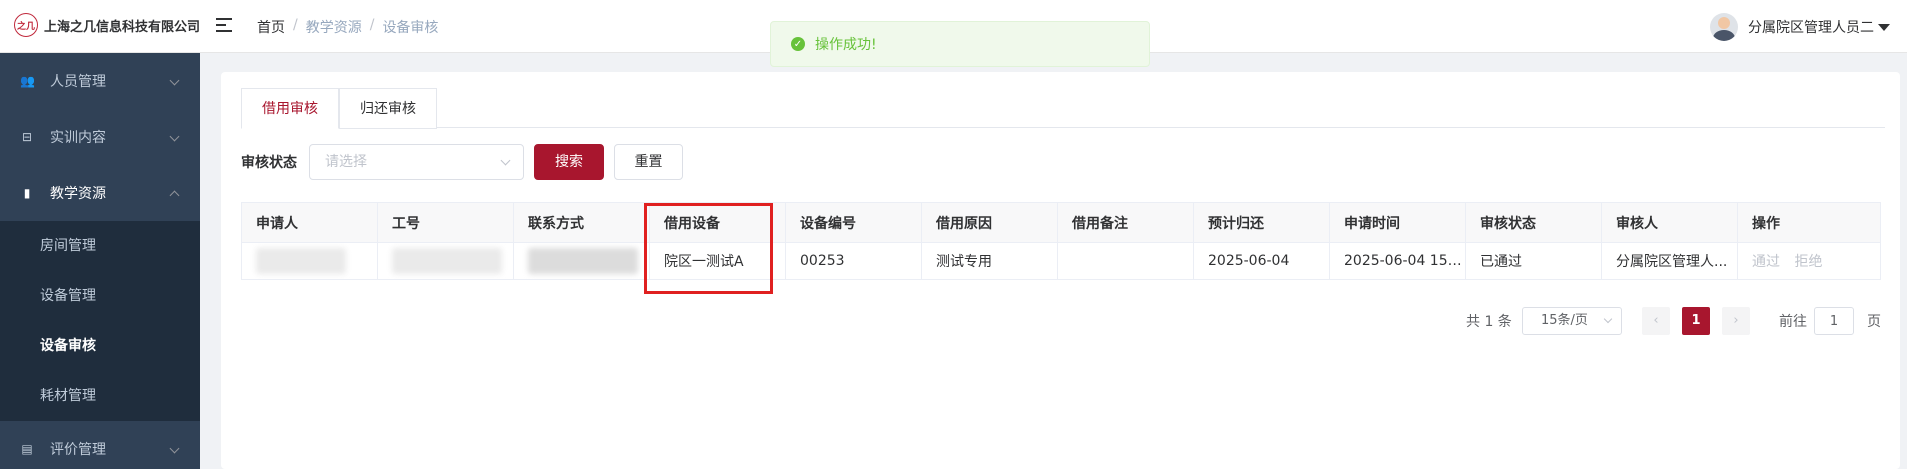 The height and width of the screenshot is (469, 1907). I want to click on pagination: 共 1 条 15条/页 ‹ 1 › 前往 页, so click(1060, 321).